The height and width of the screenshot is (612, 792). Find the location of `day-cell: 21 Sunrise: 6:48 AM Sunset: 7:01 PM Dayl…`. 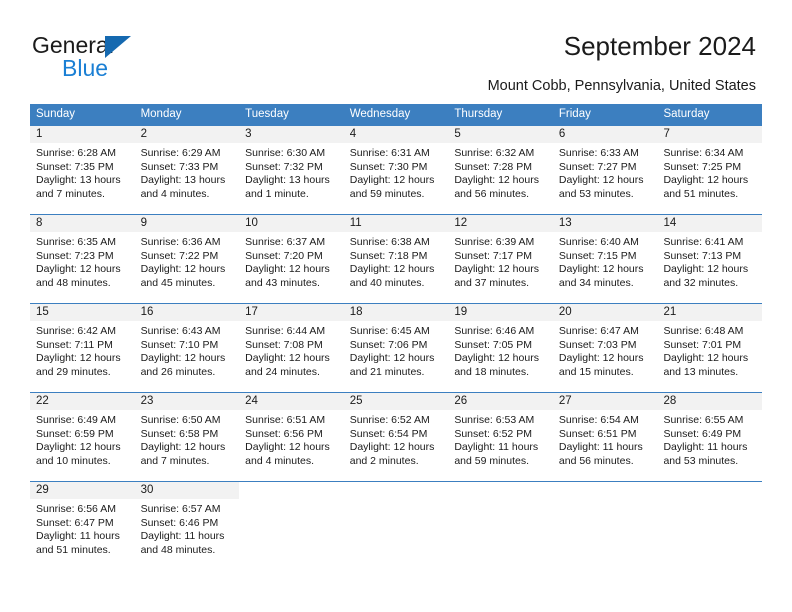

day-cell: 21 Sunrise: 6:48 AM Sunset: 7:01 PM Dayl… is located at coordinates (710, 348).